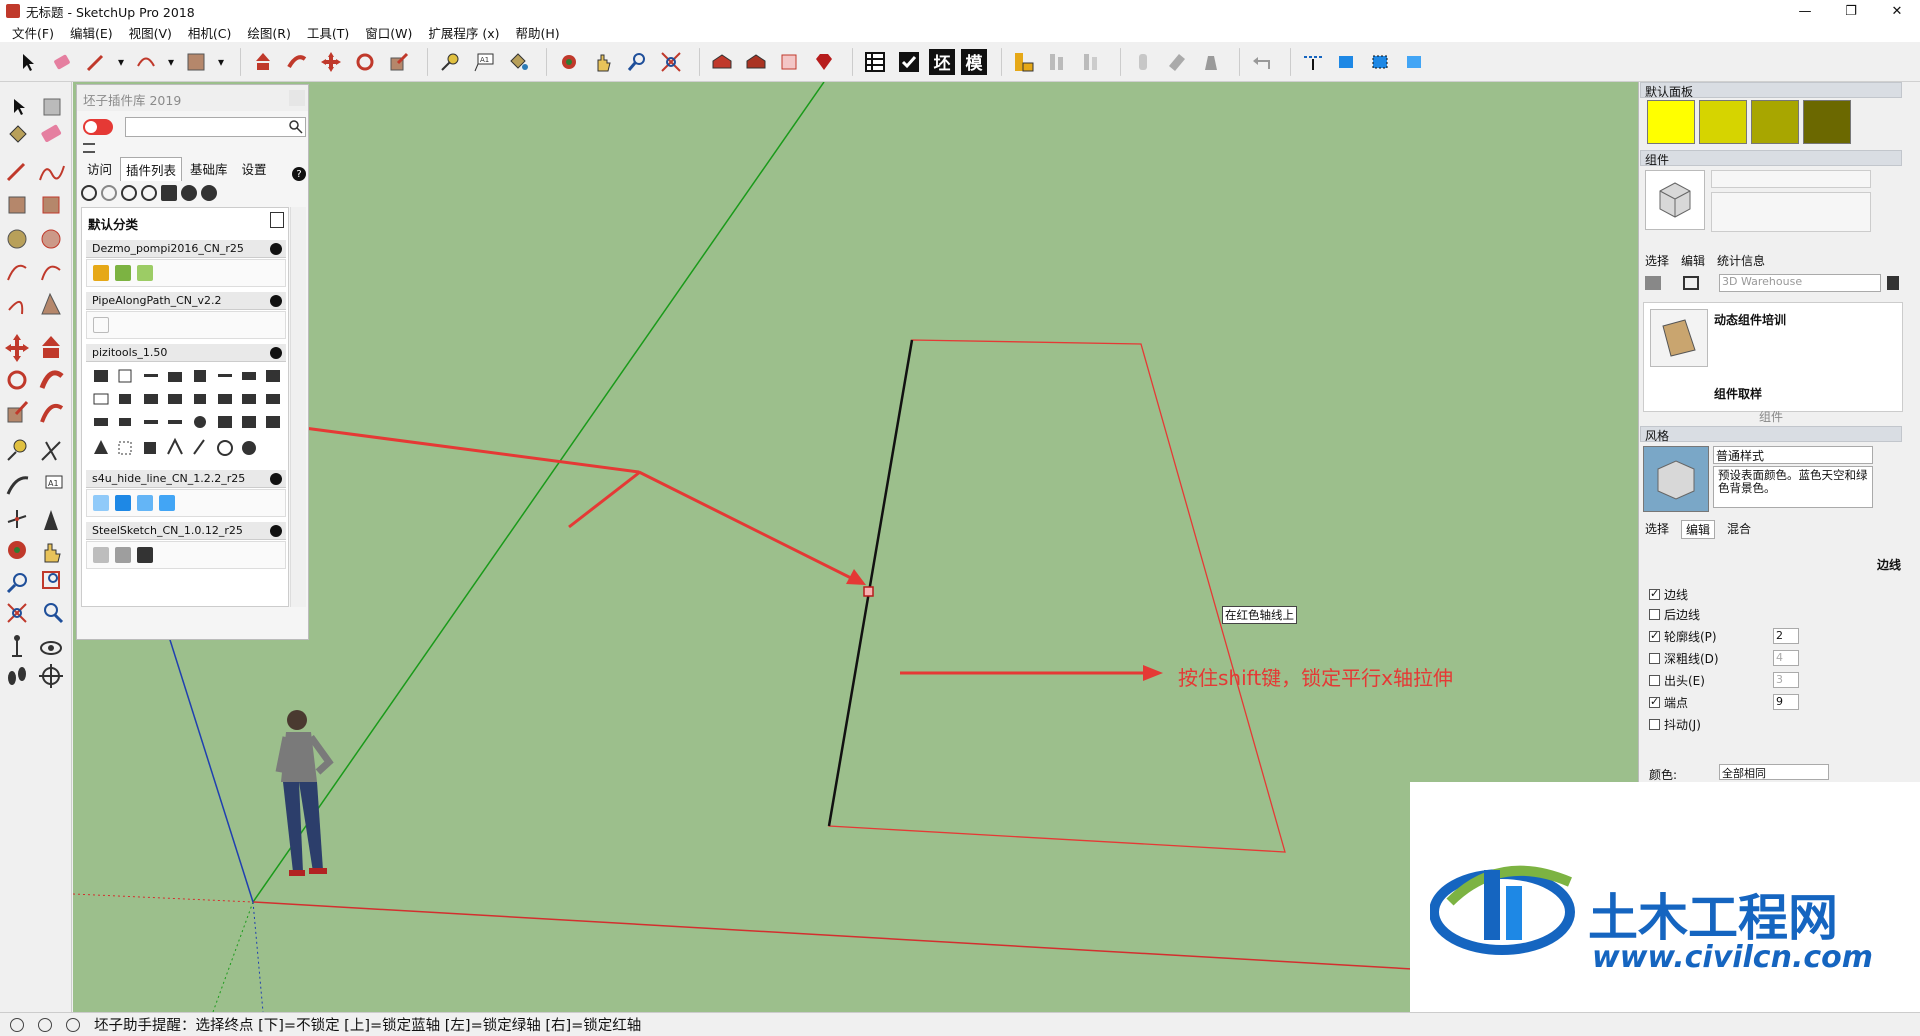 The width and height of the screenshot is (1920, 1036). Describe the element at coordinates (209, 193) in the screenshot. I see `play-icon` at that location.